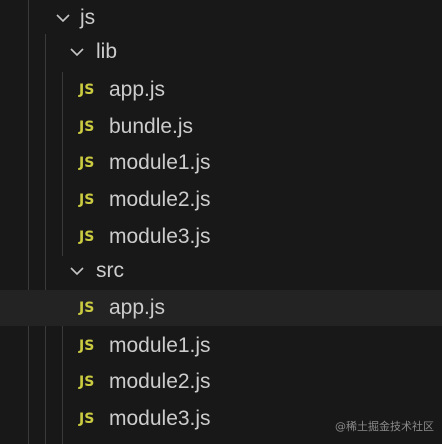 The width and height of the screenshot is (442, 444). What do you see at coordinates (221, 237) in the screenshot?
I see `file-row: JS module3.js` at bounding box center [221, 237].